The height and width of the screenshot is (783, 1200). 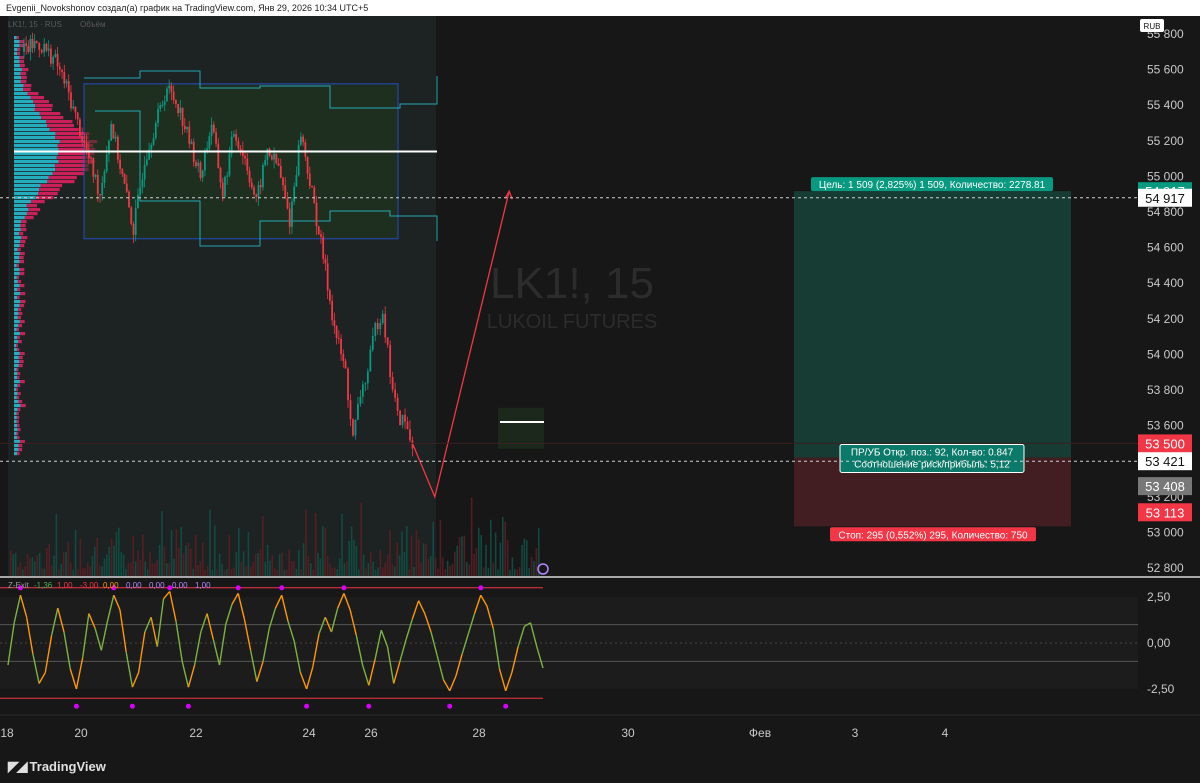 I want to click on price-tick-label: 53 600, so click(x=1165, y=426).